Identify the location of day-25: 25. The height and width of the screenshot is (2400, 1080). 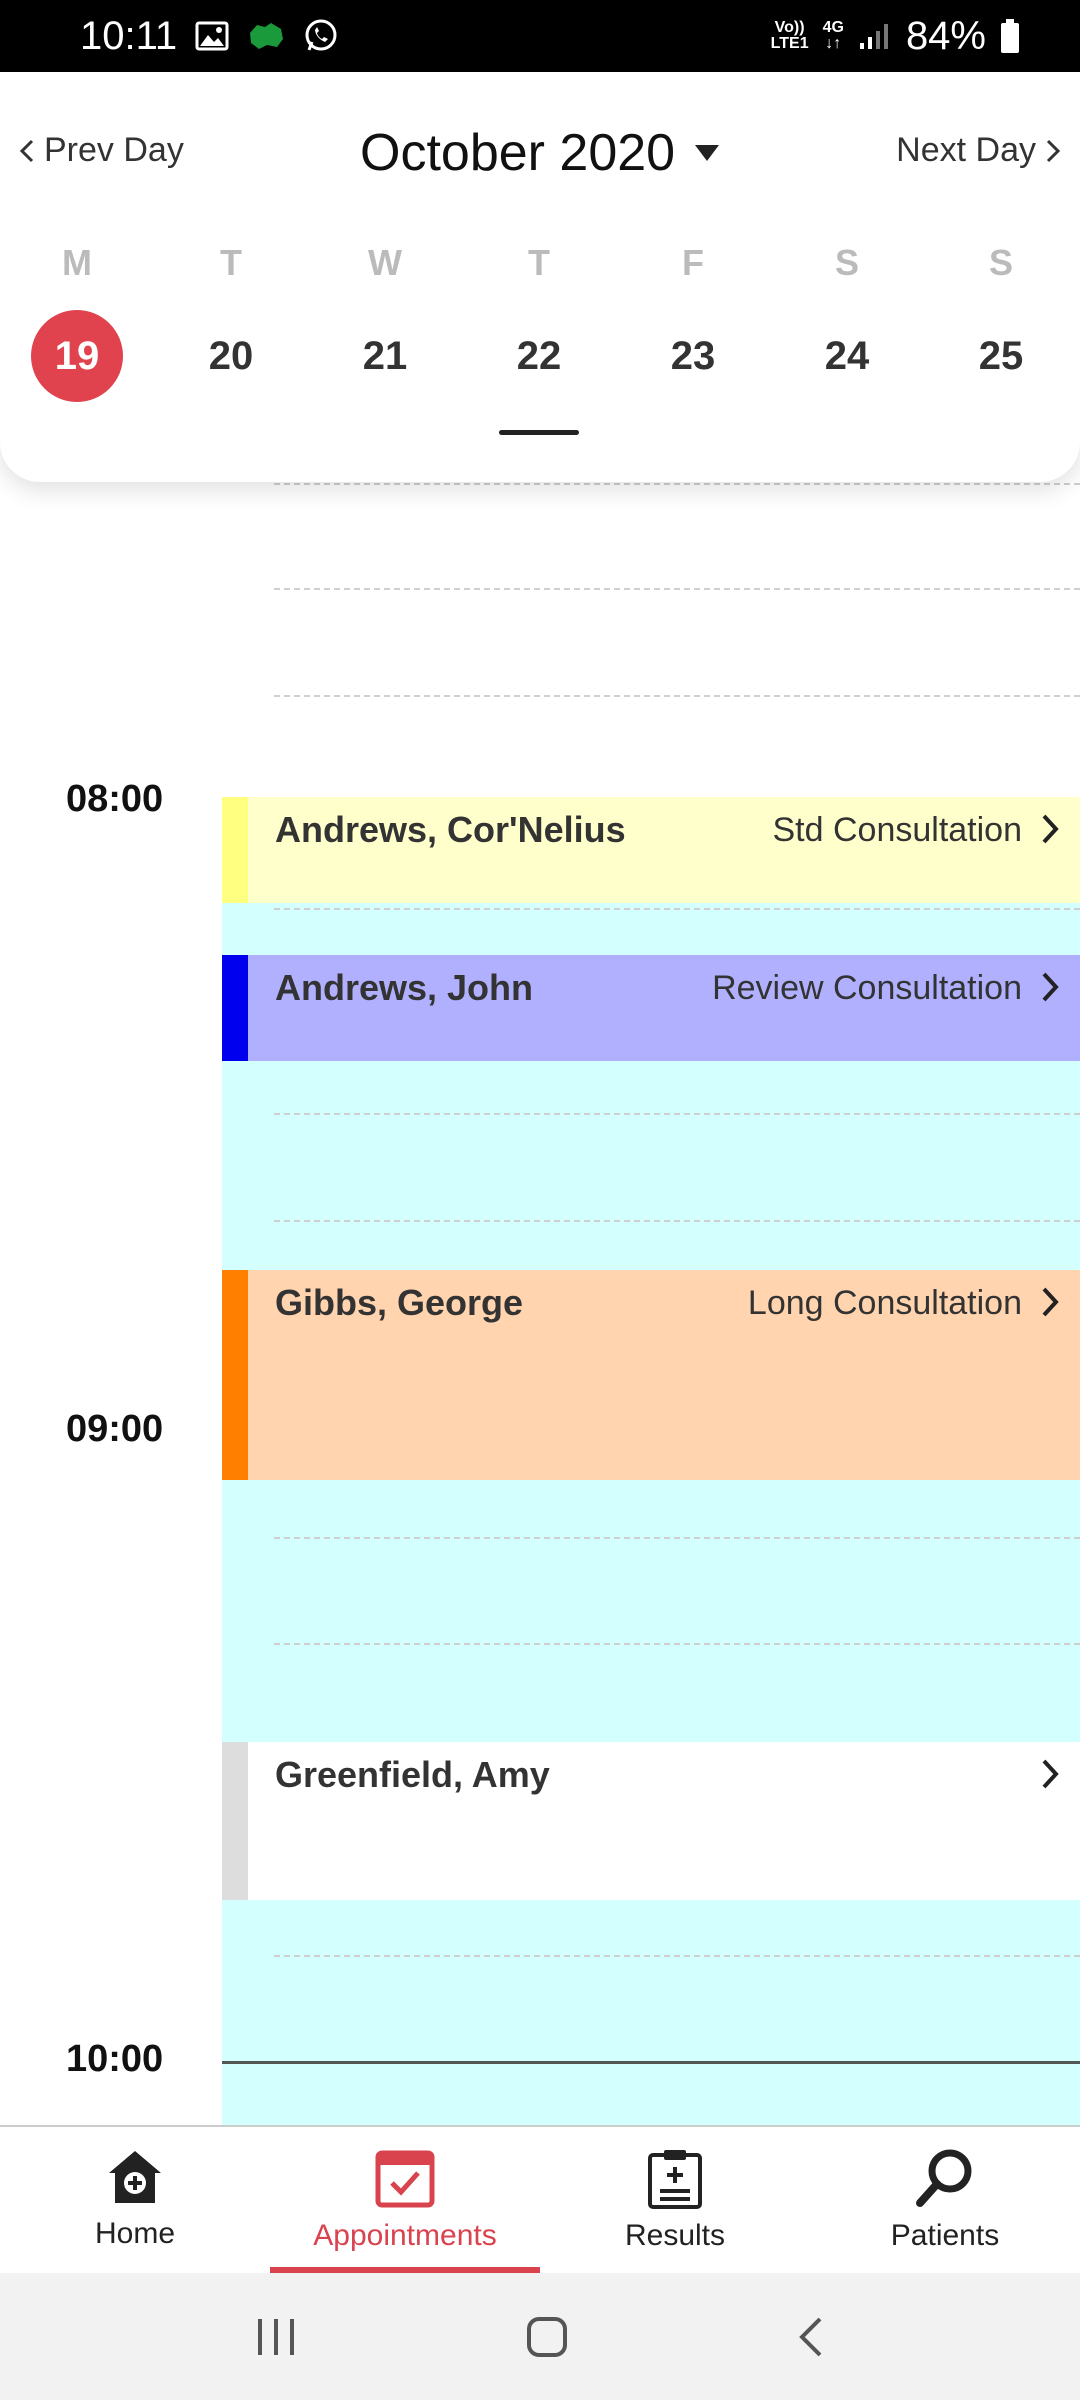
(1001, 356).